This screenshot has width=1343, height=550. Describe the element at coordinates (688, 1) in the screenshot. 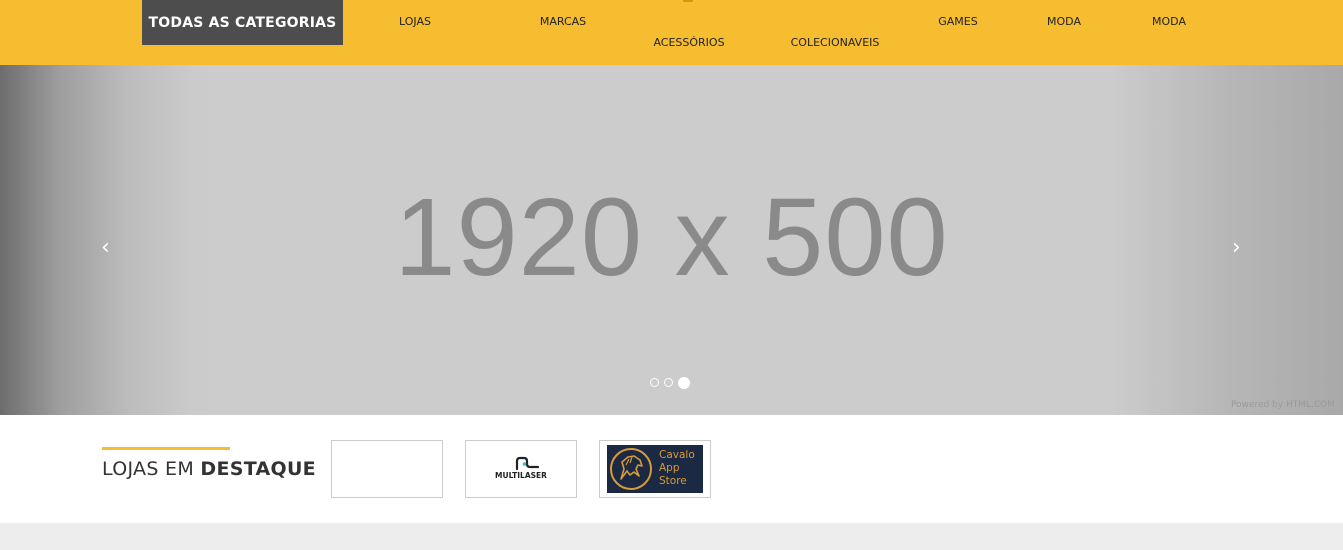

I see `nav-indicator-mark` at that location.